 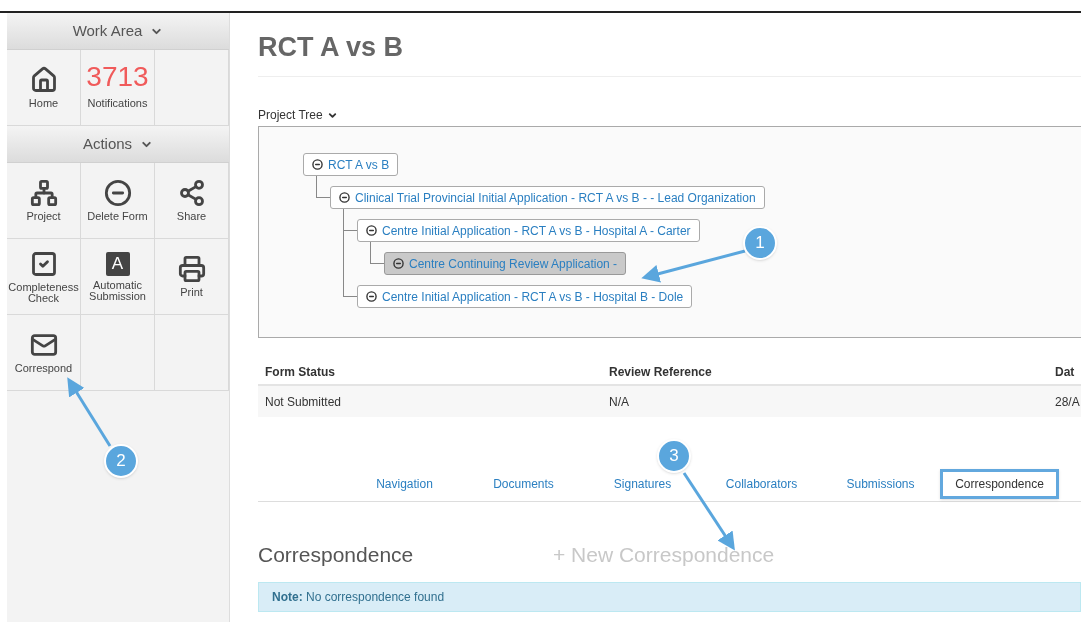 What do you see at coordinates (117, 104) in the screenshot?
I see `tile-label: Notifications` at bounding box center [117, 104].